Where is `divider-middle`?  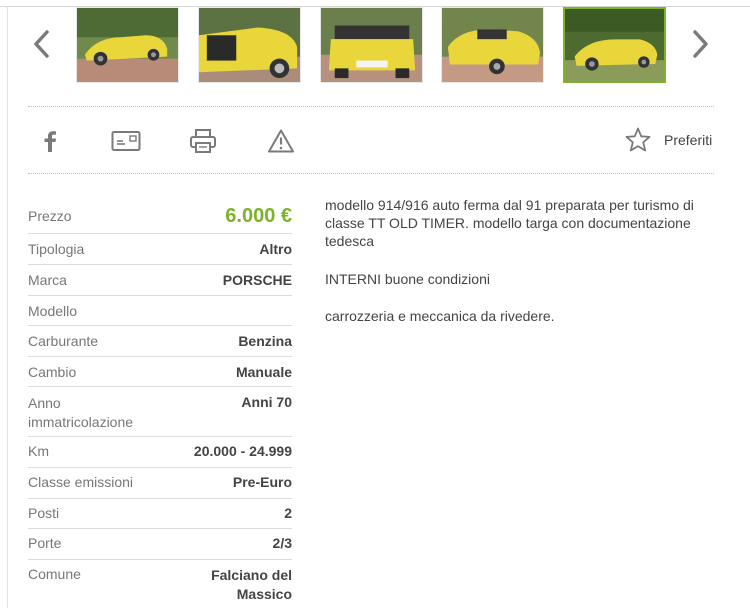
divider-middle is located at coordinates (371, 173).